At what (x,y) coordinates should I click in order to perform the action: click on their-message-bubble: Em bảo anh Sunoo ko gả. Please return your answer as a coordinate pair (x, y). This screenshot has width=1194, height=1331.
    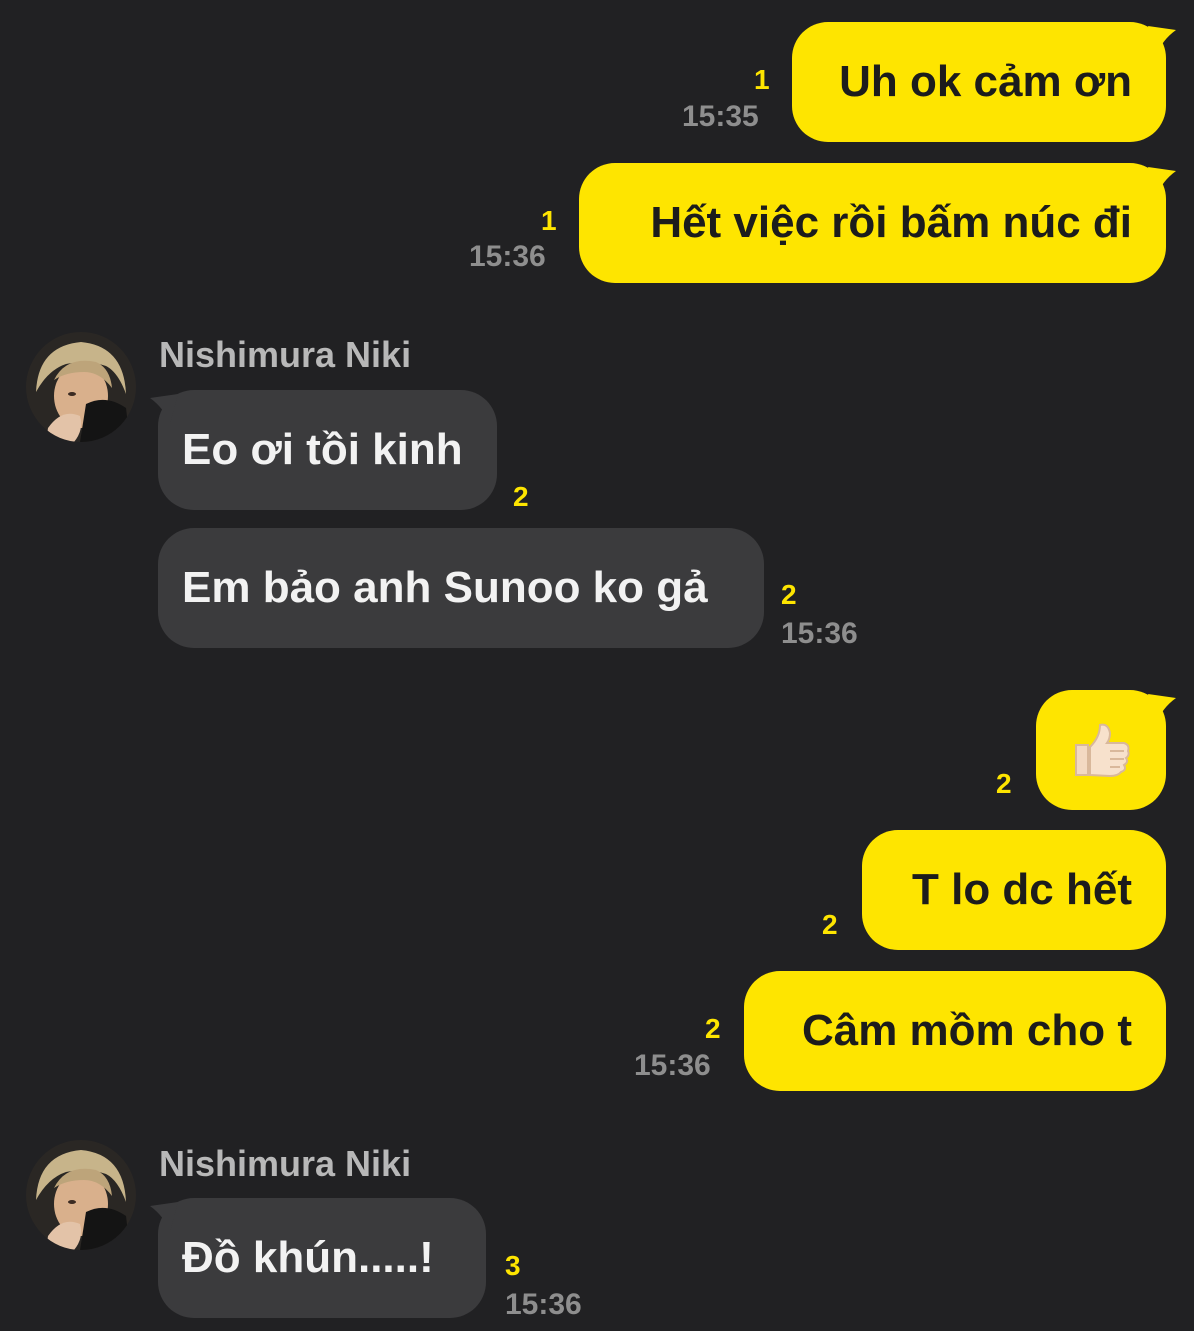
    Looking at the image, I should click on (461, 588).